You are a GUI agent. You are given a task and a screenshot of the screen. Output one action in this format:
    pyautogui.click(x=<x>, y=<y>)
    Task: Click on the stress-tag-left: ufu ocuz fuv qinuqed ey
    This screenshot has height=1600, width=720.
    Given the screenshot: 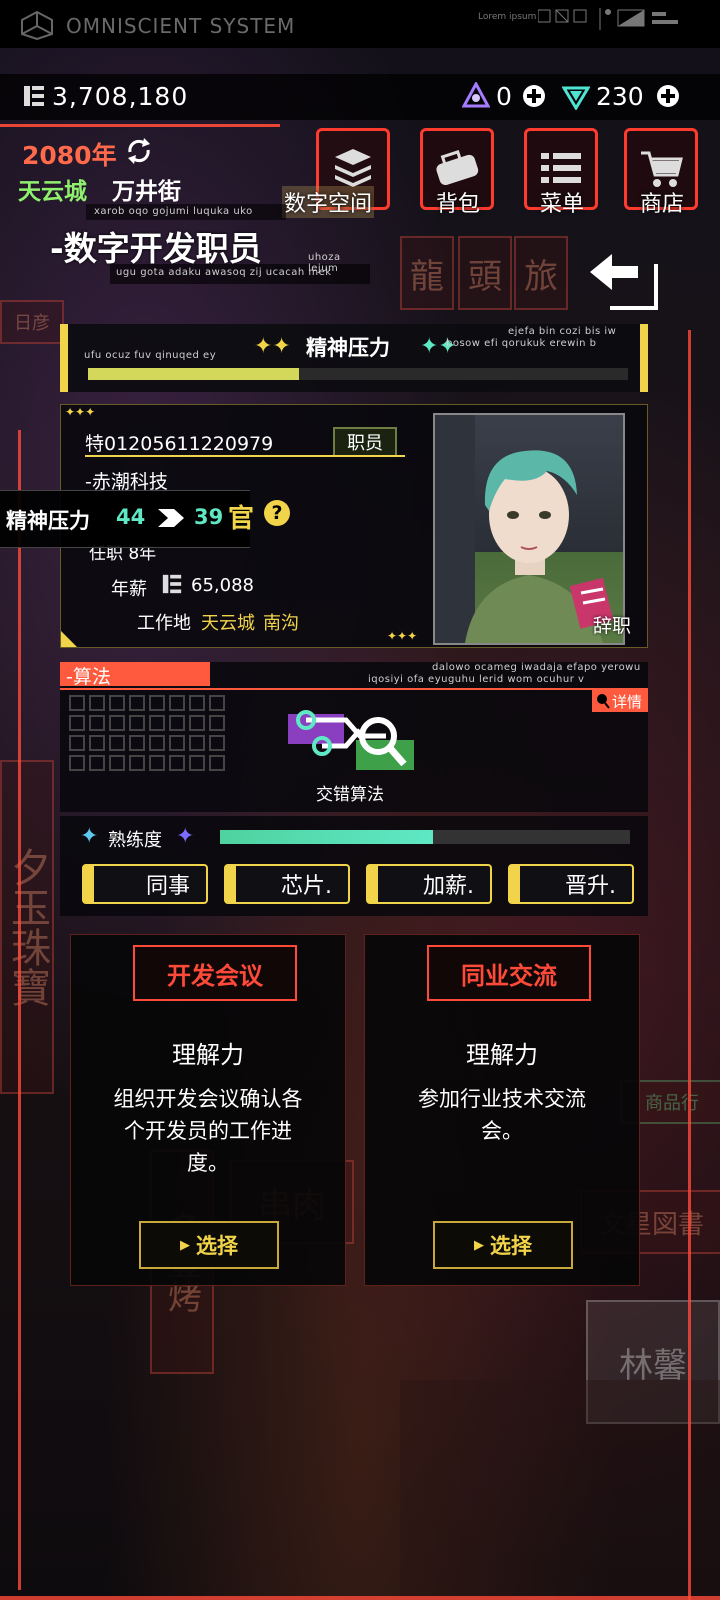 What is the action you would take?
    pyautogui.click(x=150, y=355)
    